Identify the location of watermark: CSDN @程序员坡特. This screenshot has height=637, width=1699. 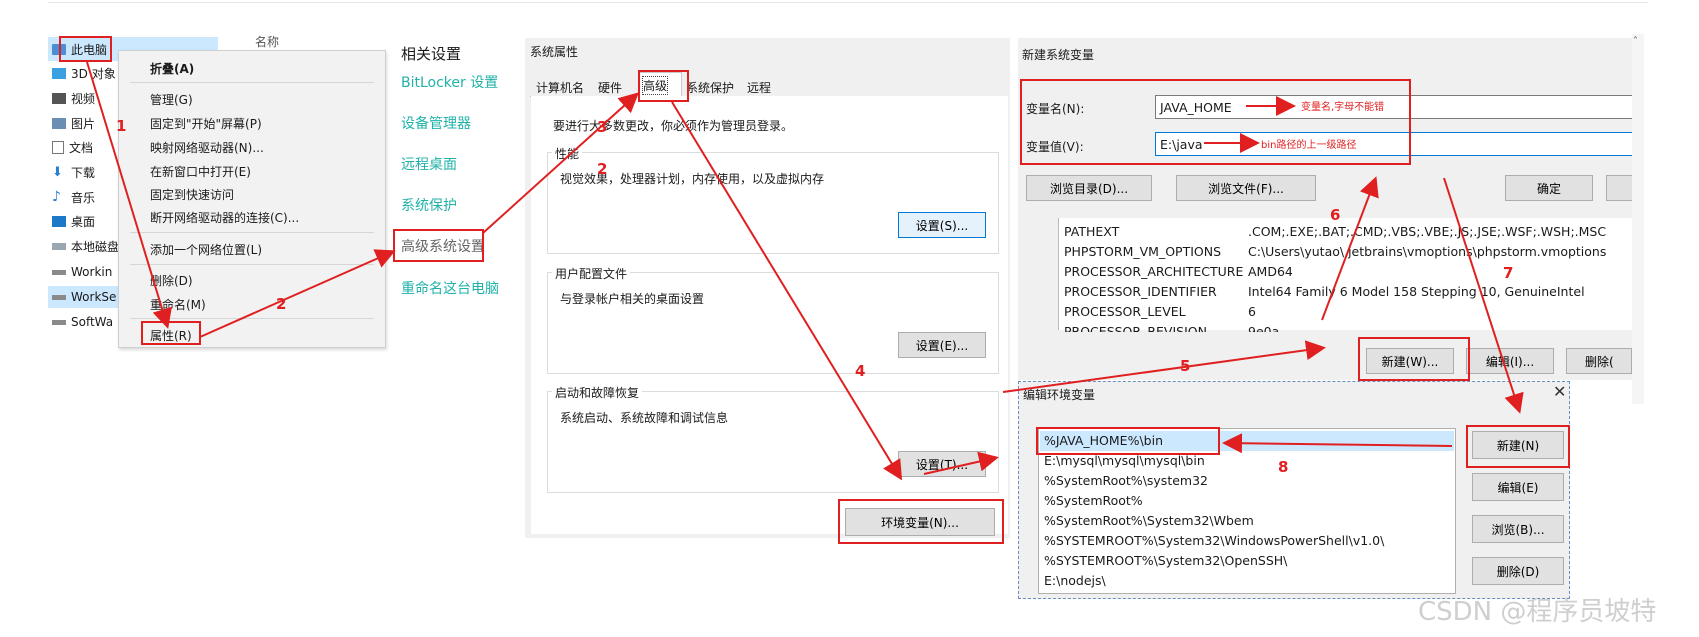
(1537, 612).